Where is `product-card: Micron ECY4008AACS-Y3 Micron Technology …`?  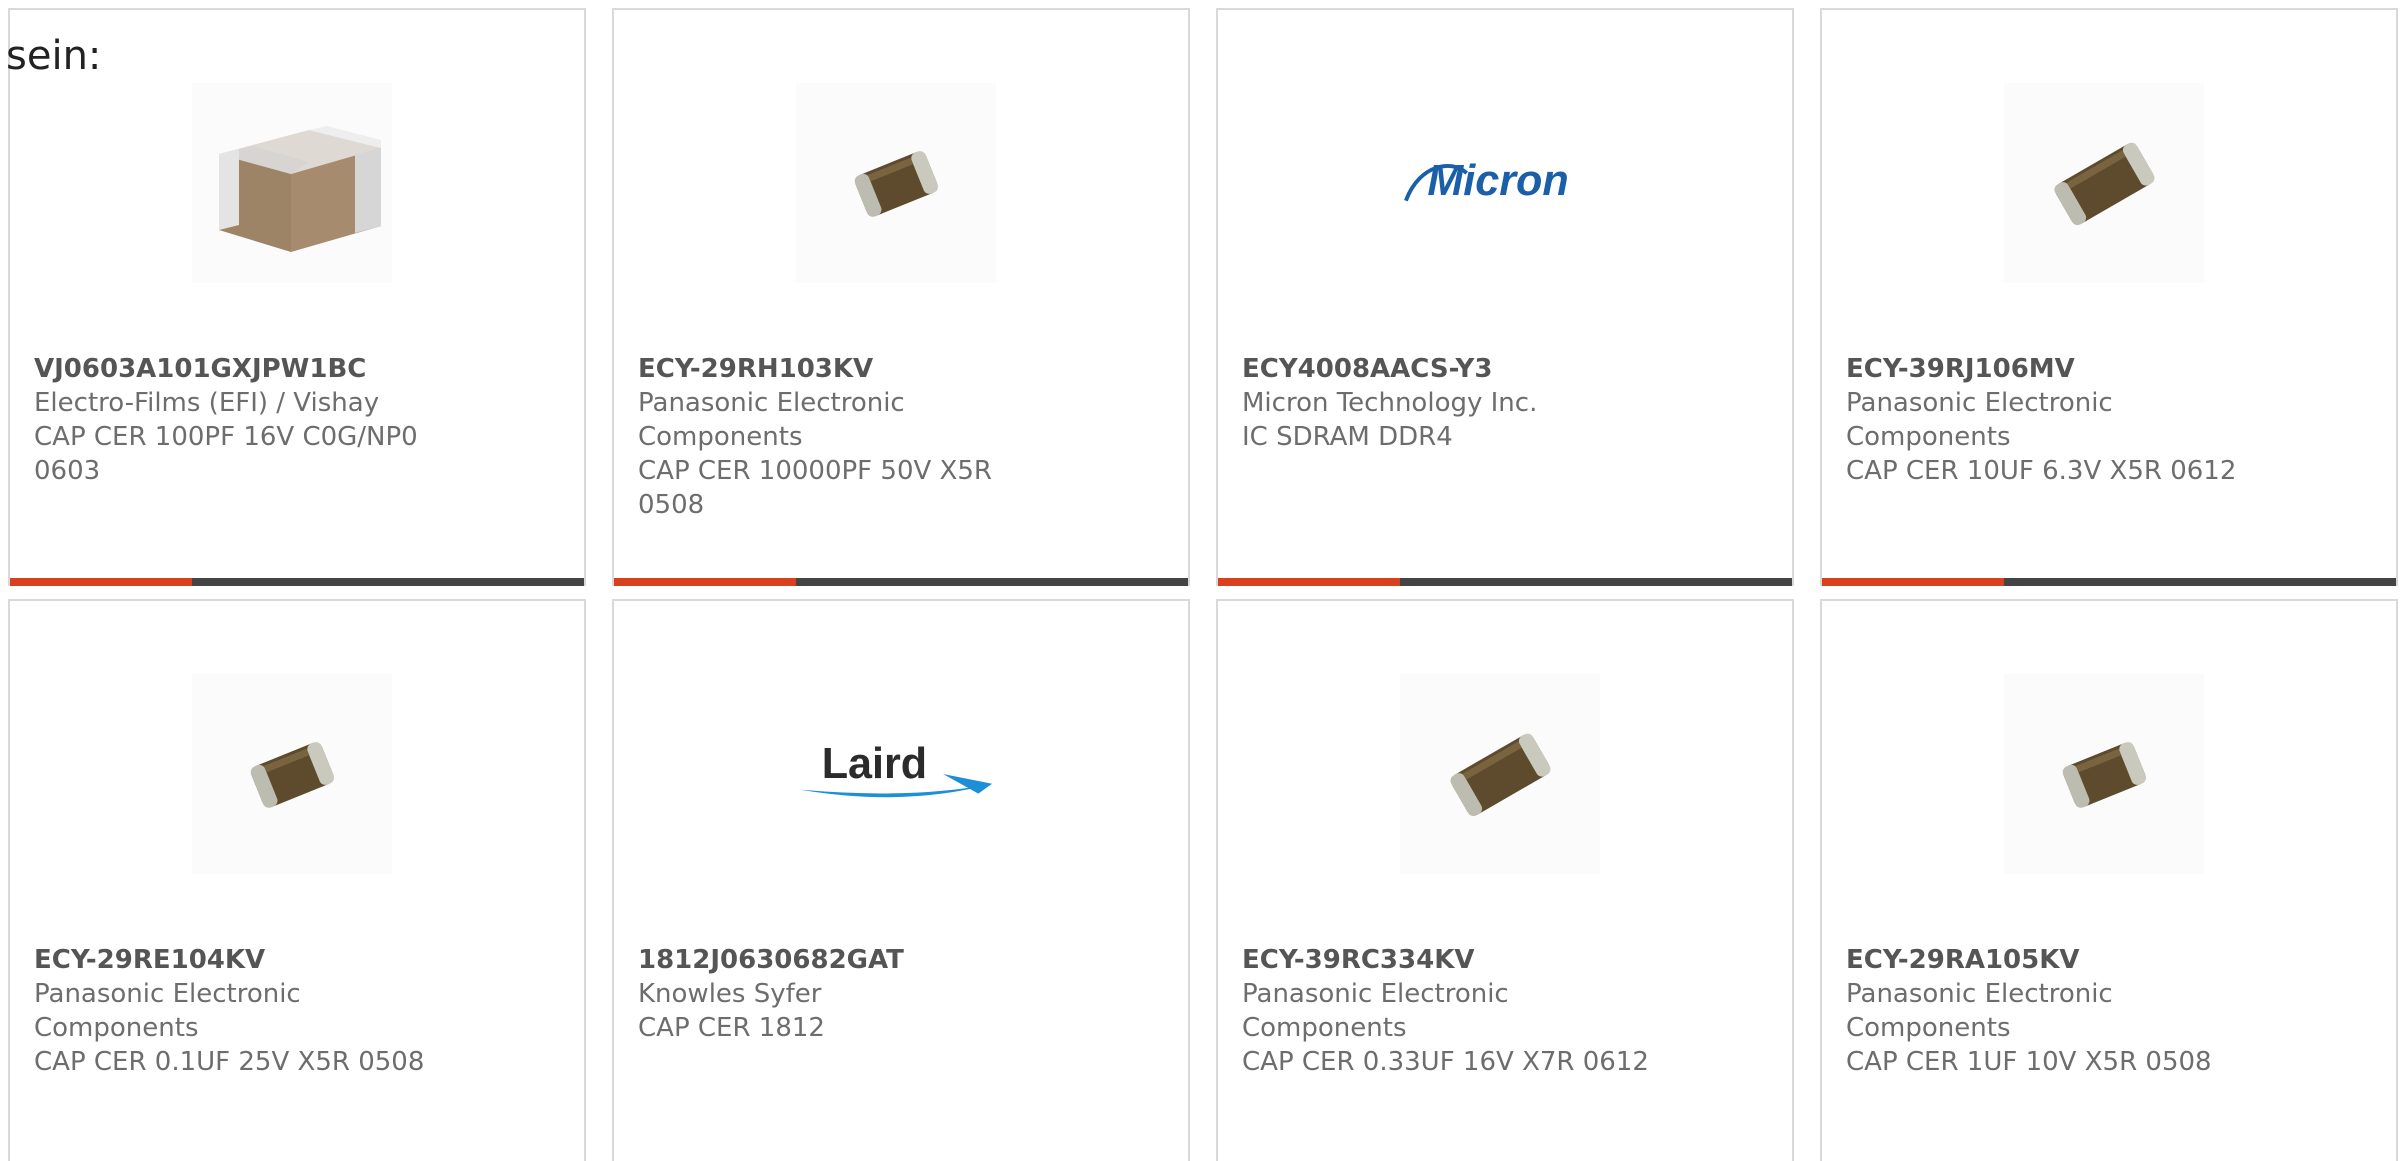 product-card: Micron ECY4008AACS-Y3 Micron Technology … is located at coordinates (1505, 297).